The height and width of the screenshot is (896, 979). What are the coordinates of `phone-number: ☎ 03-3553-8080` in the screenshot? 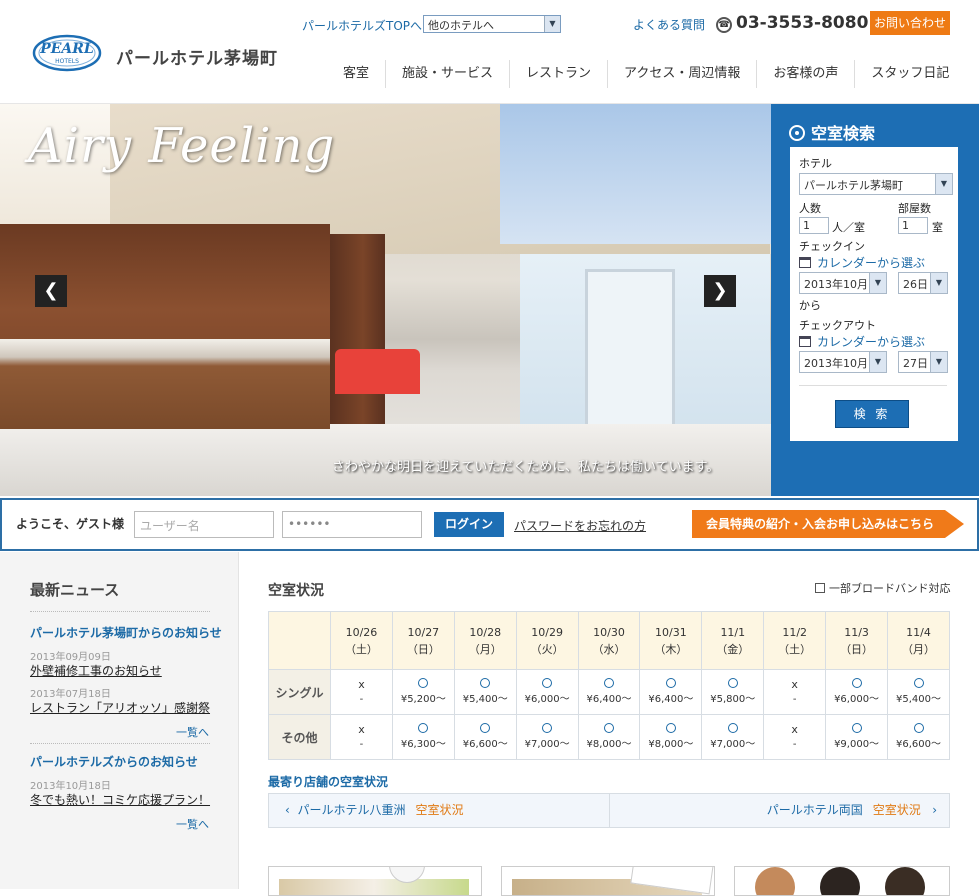 It's located at (792, 23).